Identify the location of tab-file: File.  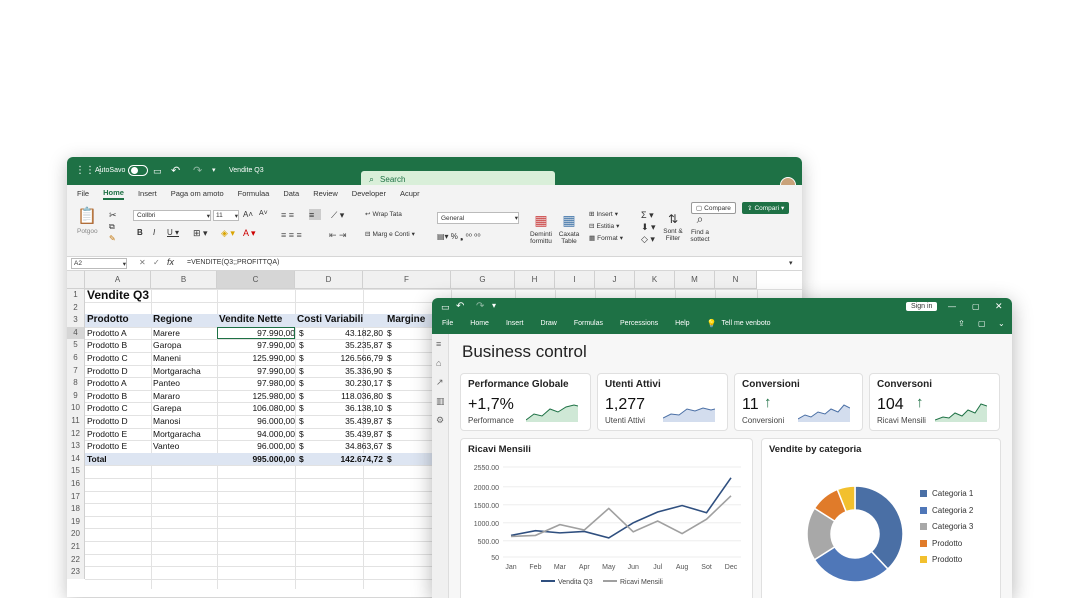
(83, 193).